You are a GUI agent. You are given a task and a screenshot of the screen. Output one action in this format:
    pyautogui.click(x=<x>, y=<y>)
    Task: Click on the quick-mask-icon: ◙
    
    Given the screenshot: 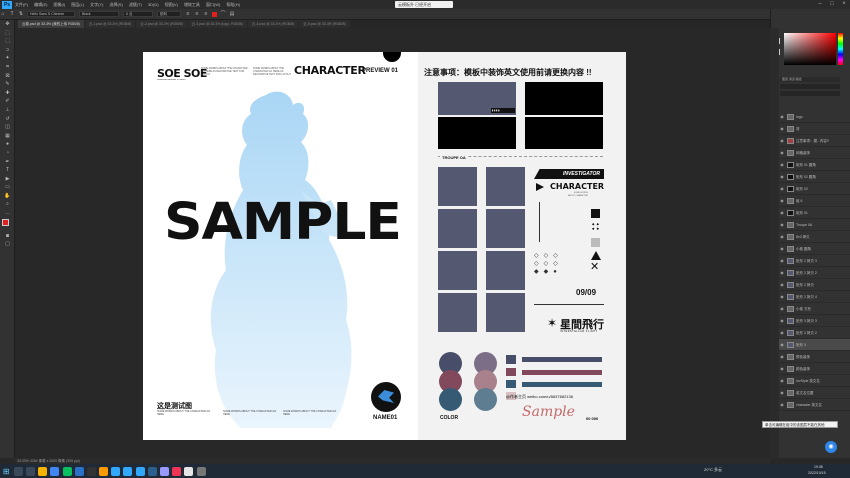 What is the action you would take?
    pyautogui.click(x=7, y=236)
    